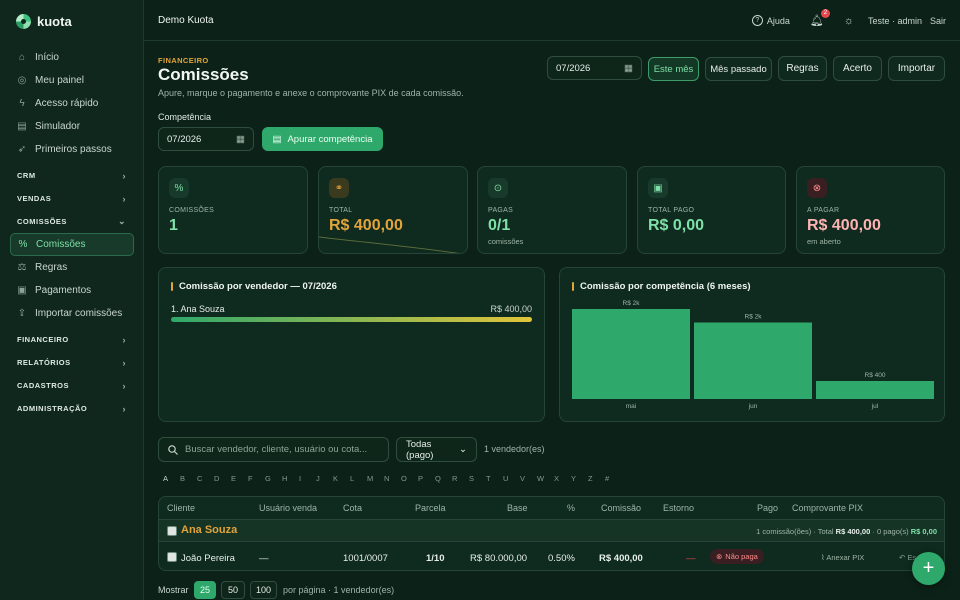 The image size is (960, 600). What do you see at coordinates (203, 74) in the screenshot?
I see `page-title: Comissões` at bounding box center [203, 74].